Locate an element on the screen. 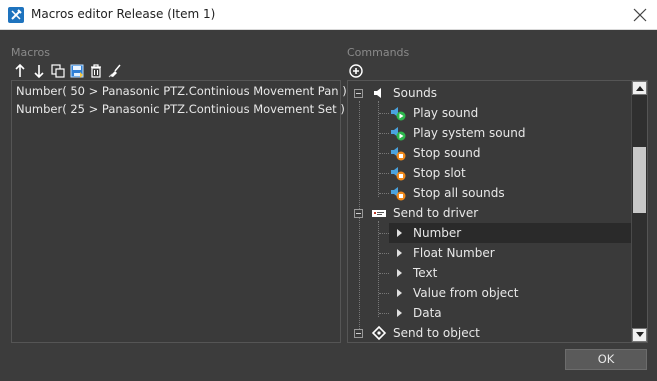 The image size is (657, 381). tree-node-data: Data is located at coordinates (490, 313).